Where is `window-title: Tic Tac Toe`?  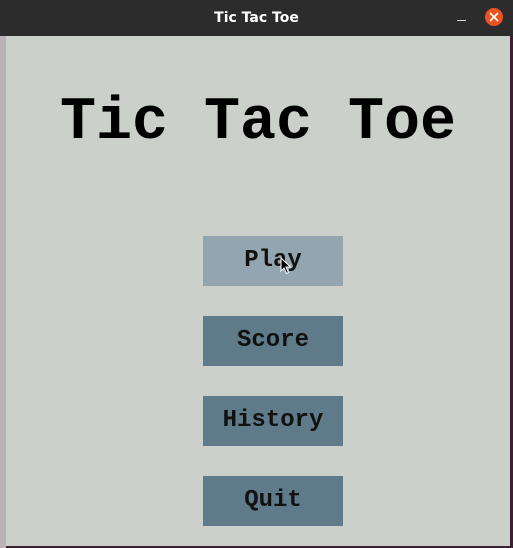 window-title: Tic Tac Toe is located at coordinates (256, 18).